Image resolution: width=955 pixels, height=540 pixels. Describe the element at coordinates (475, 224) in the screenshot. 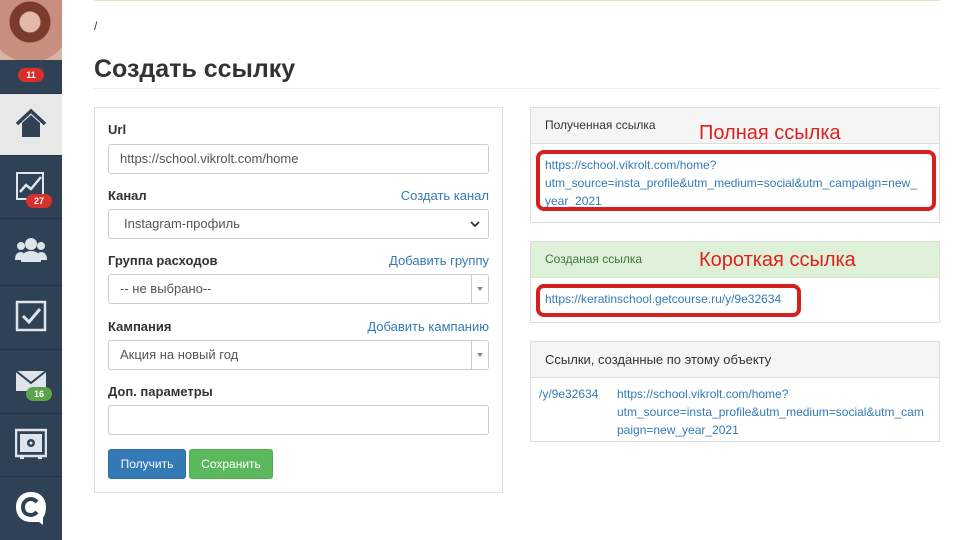

I see `chevron-down-icon` at that location.